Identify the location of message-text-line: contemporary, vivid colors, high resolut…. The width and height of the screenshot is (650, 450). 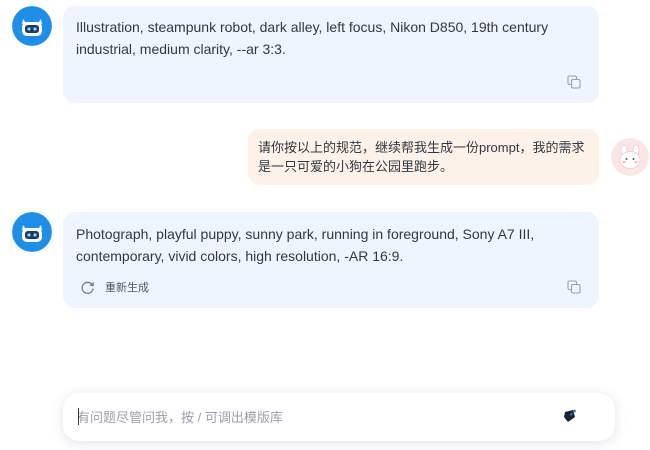
(240, 256).